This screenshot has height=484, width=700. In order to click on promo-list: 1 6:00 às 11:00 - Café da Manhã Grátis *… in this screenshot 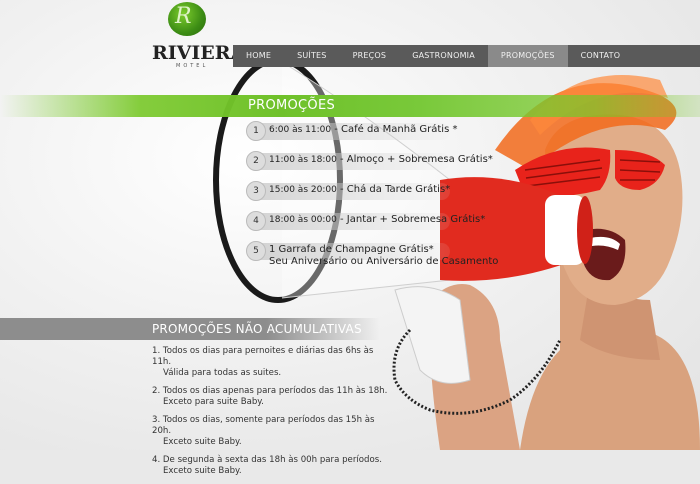, I will do `click(396, 196)`.